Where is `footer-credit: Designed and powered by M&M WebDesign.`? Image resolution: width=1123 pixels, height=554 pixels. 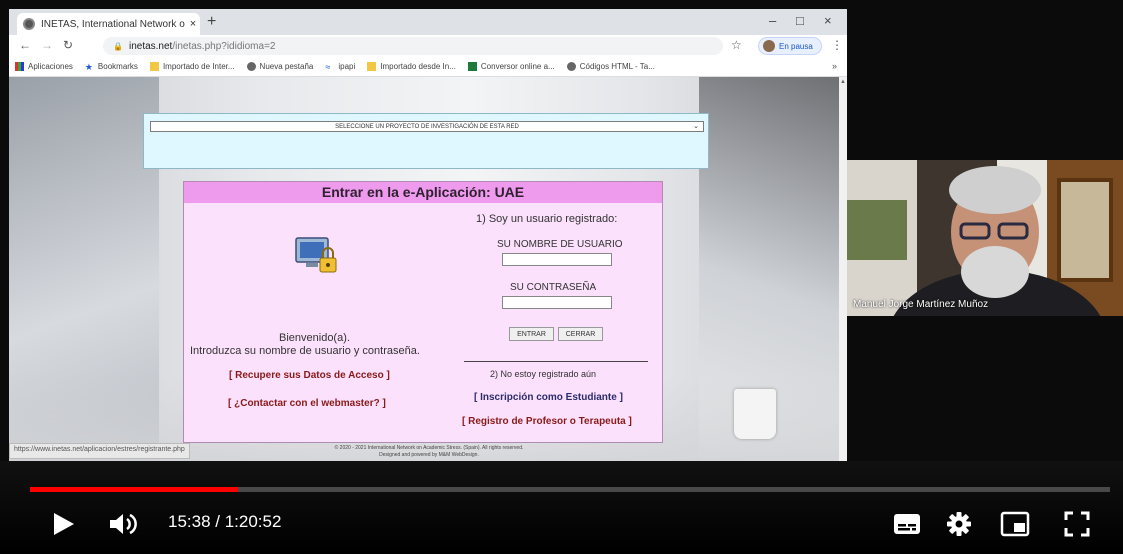 footer-credit: Designed and powered by M&M WebDesign. is located at coordinates (429, 455).